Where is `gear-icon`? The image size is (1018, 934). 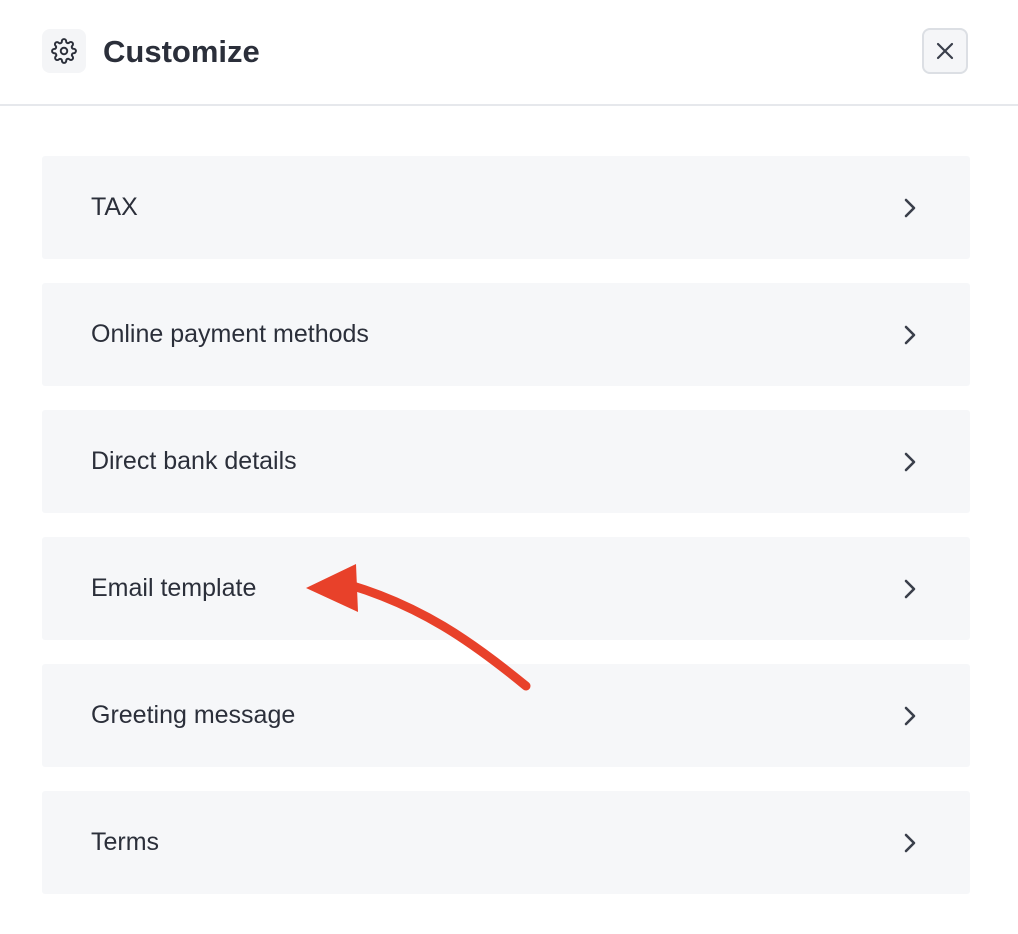 gear-icon is located at coordinates (64, 51).